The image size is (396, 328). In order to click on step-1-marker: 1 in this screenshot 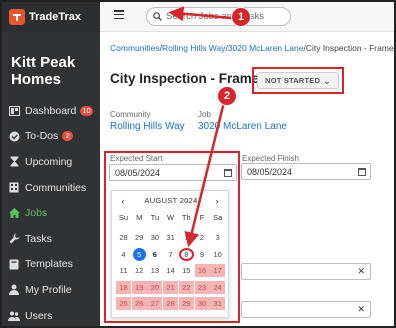, I will do `click(241, 17)`.